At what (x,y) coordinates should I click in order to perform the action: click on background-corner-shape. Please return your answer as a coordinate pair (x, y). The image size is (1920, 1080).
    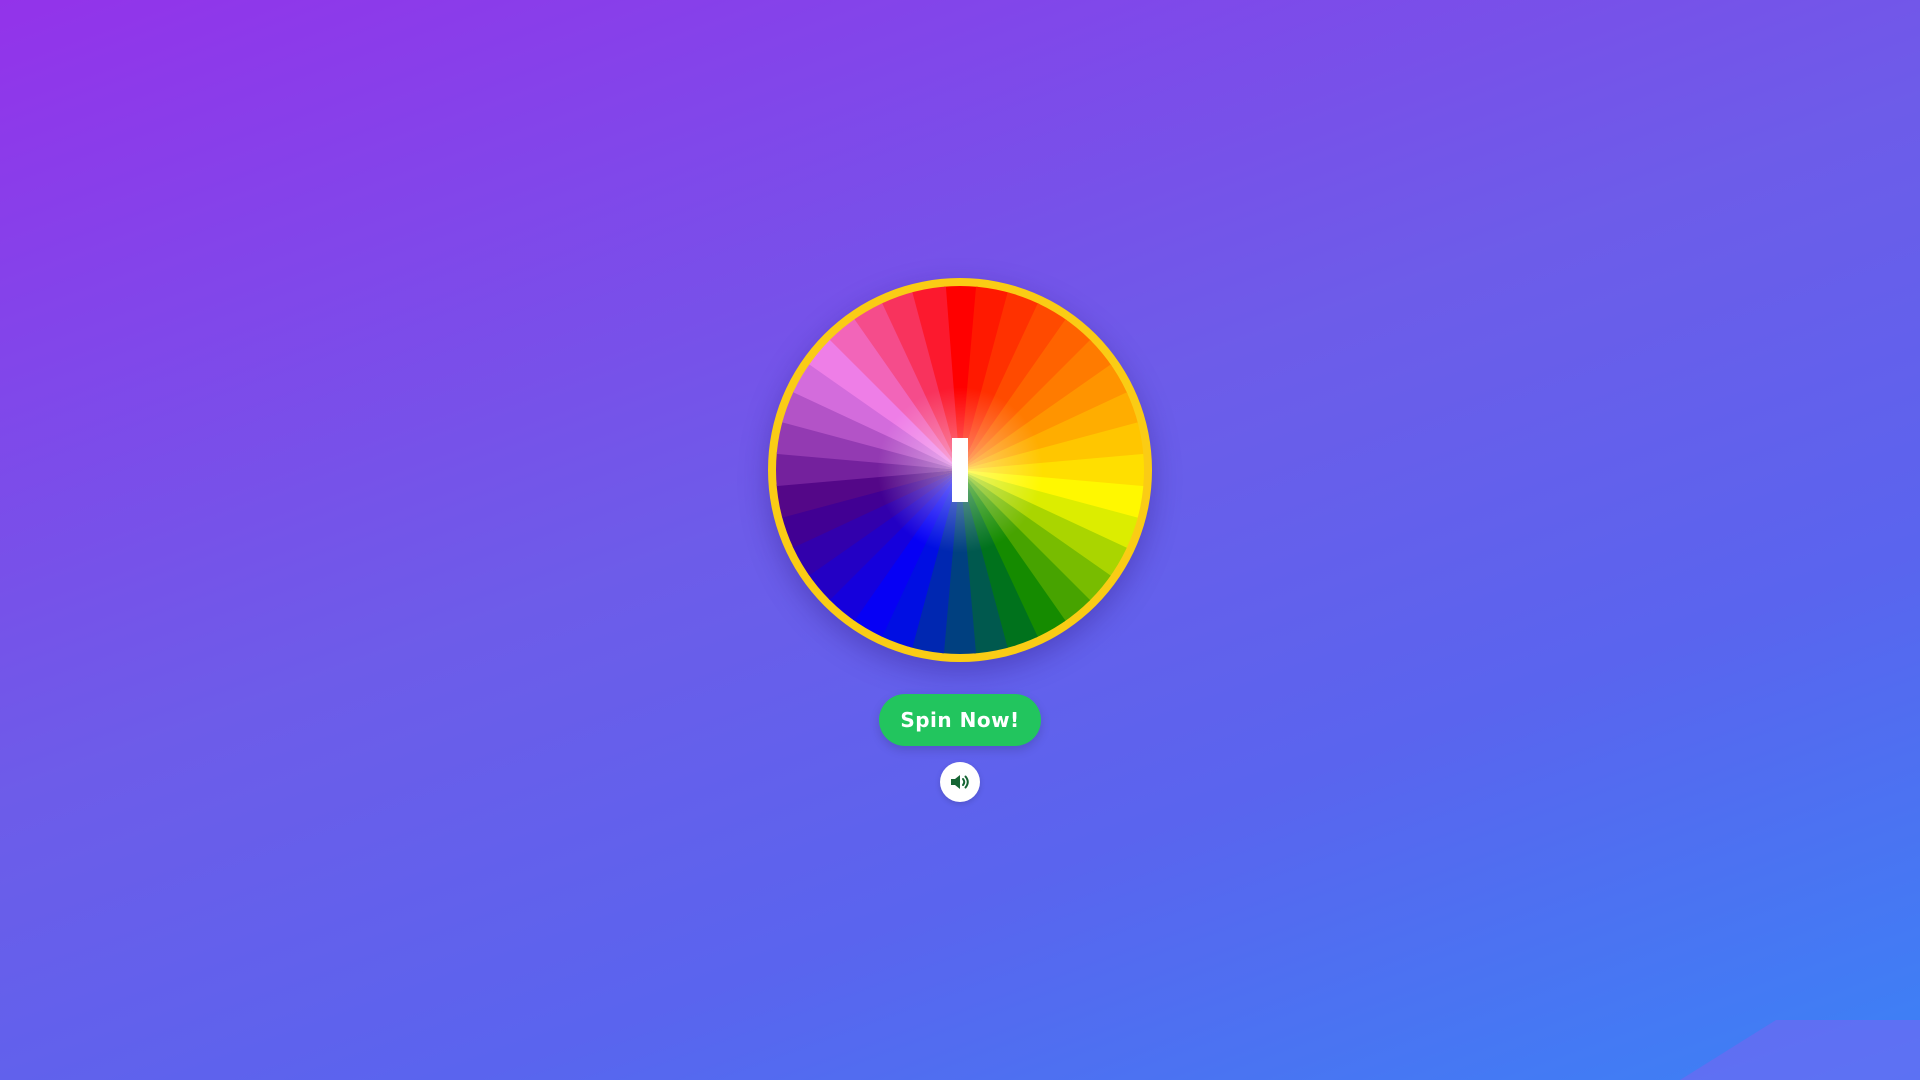
    Looking at the image, I should click on (1800, 1050).